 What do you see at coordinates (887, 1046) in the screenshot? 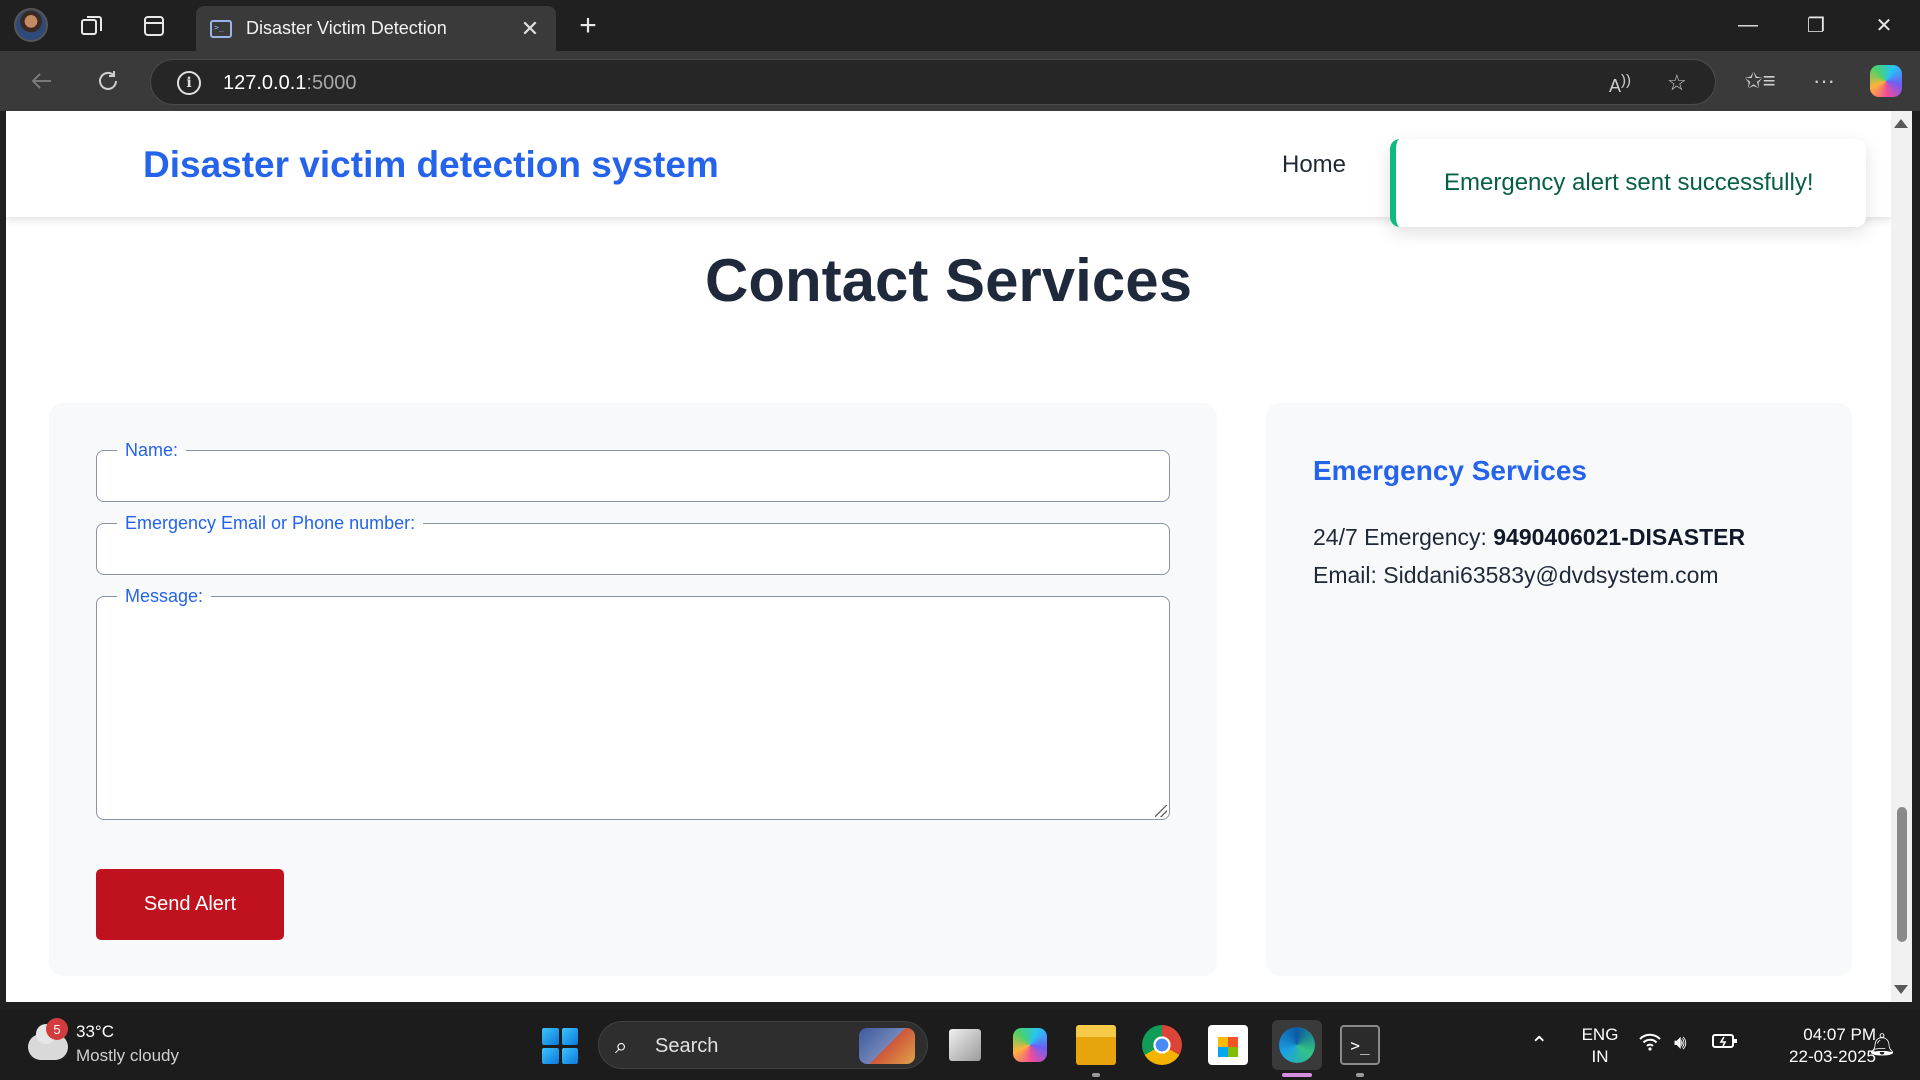
I see `search-highlight-image` at bounding box center [887, 1046].